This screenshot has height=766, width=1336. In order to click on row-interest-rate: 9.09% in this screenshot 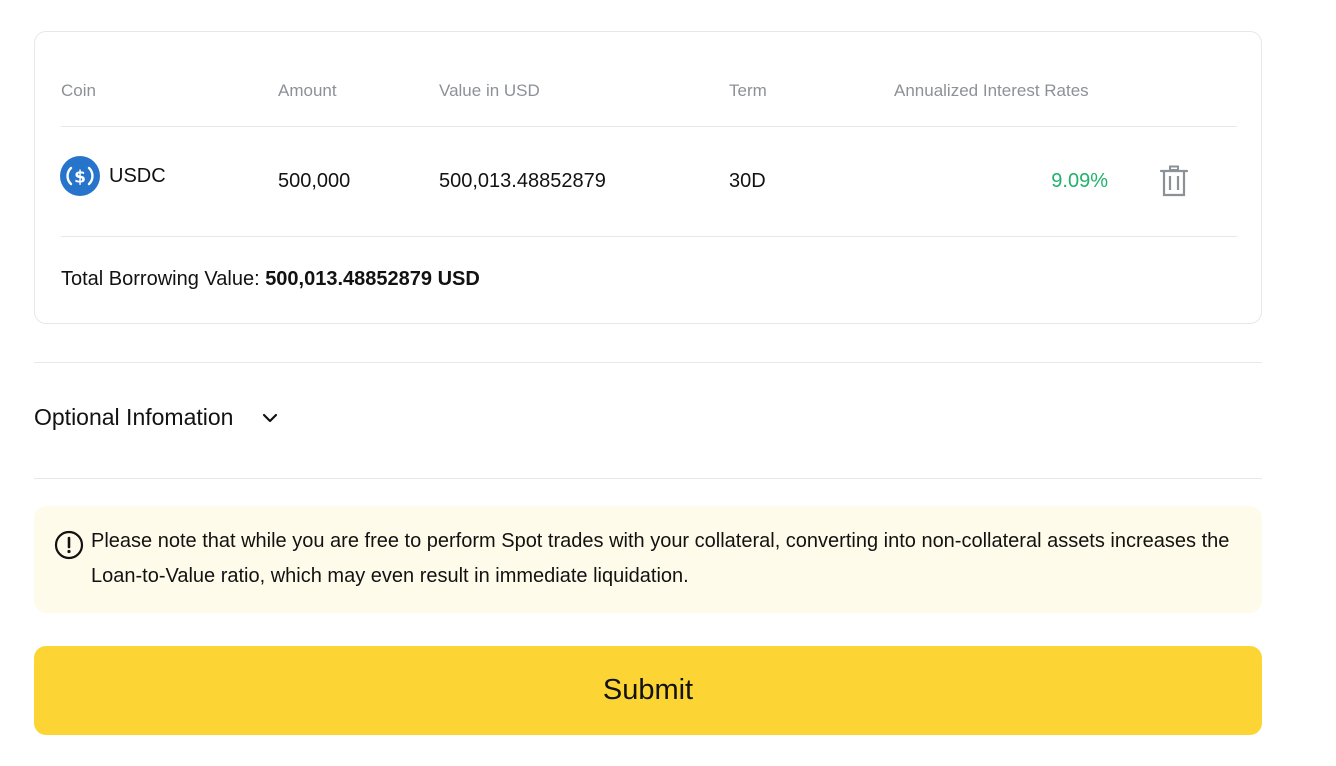, I will do `click(1079, 181)`.